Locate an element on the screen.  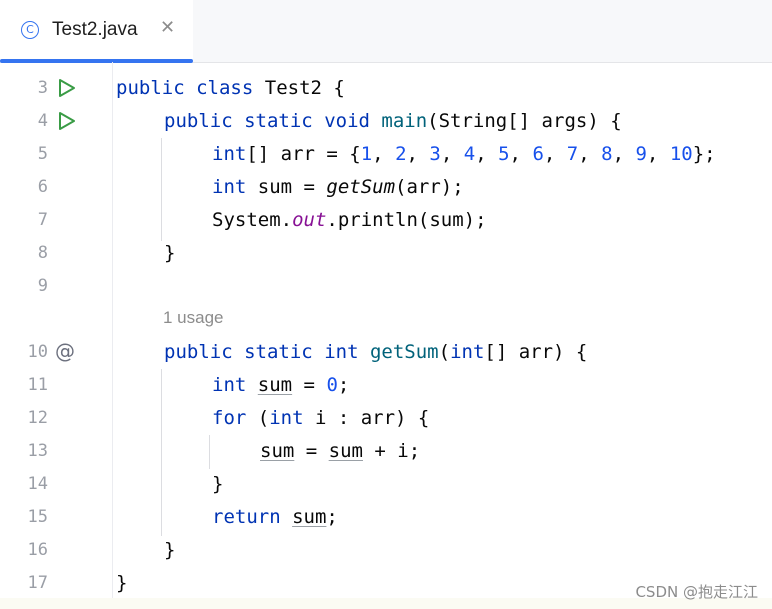
line-number: 5 is located at coordinates (42, 154).